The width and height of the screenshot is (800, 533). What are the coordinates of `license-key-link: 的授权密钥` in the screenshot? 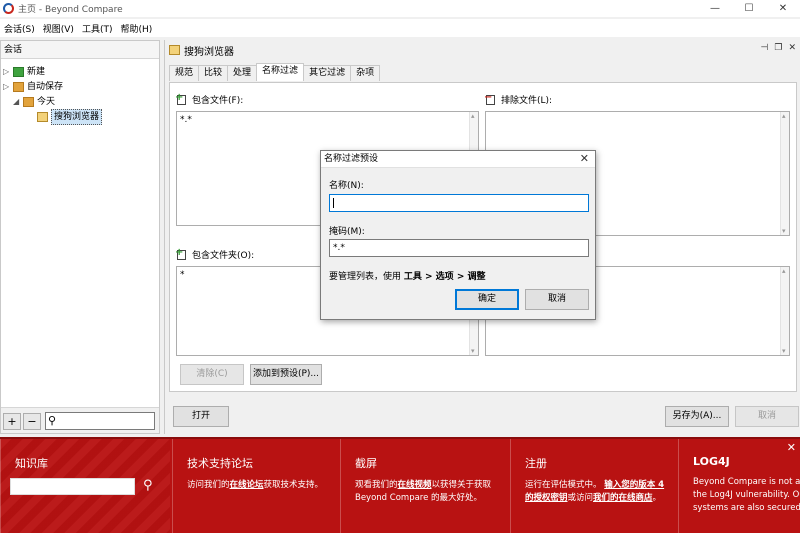 It's located at (546, 498).